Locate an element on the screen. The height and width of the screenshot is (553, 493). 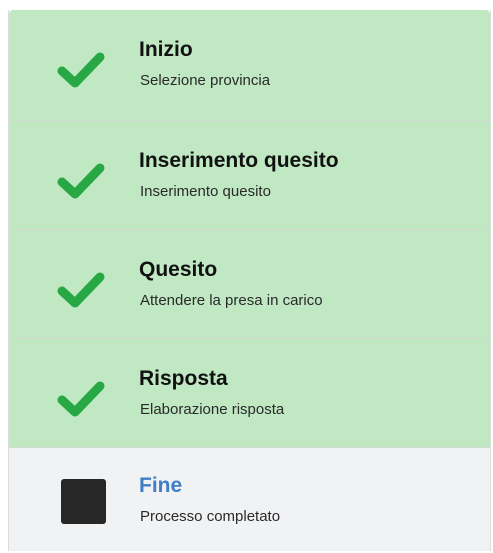
step-subtitle: Elaborazione risposta is located at coordinates (212, 409).